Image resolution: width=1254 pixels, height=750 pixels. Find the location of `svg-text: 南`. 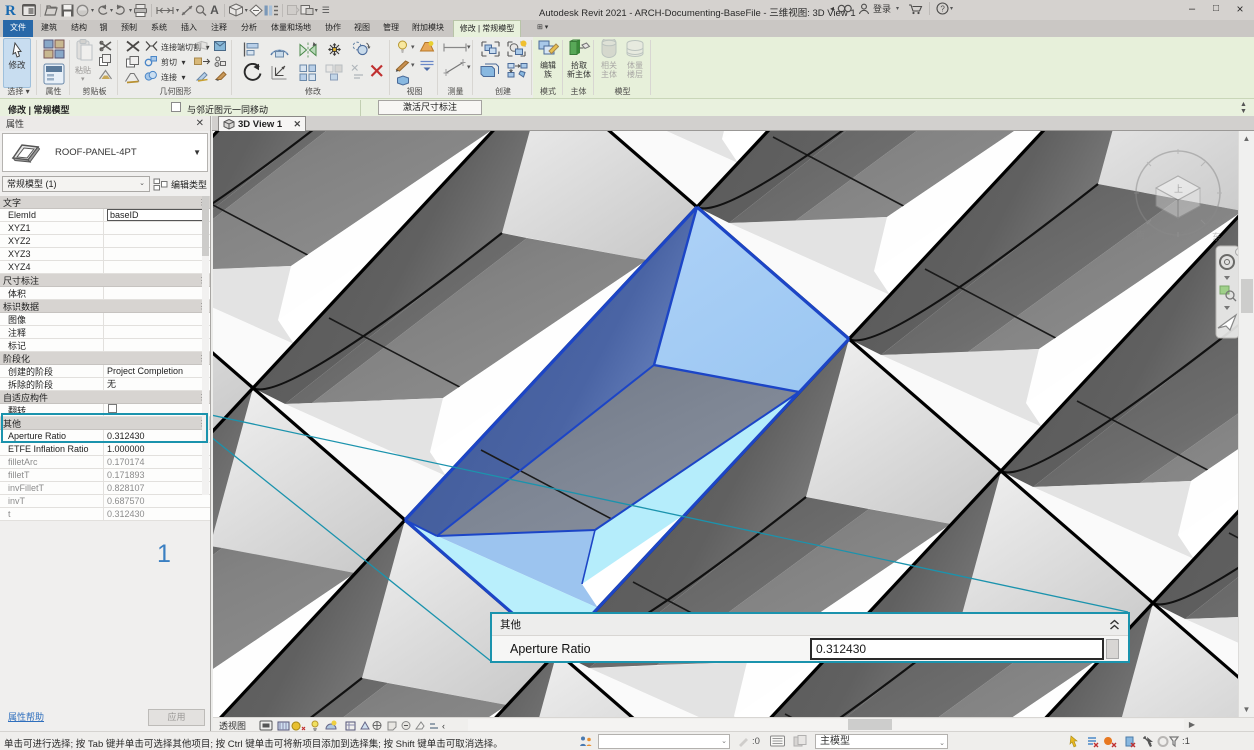

svg-text: 南 is located at coordinates (1140, 234).